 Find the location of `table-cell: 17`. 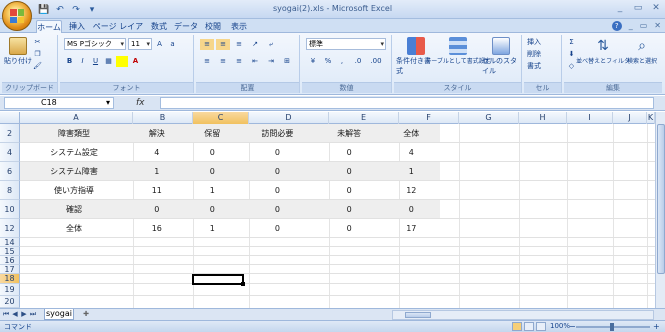

table-cell: 17 is located at coordinates (411, 228).